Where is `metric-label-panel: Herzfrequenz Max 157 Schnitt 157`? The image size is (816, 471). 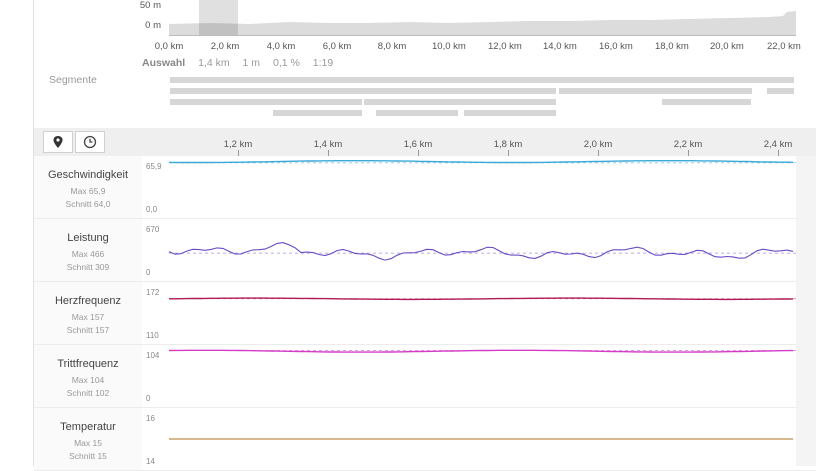
metric-label-panel: Herzfrequenz Max 157 Schnitt 157 is located at coordinates (88, 313).